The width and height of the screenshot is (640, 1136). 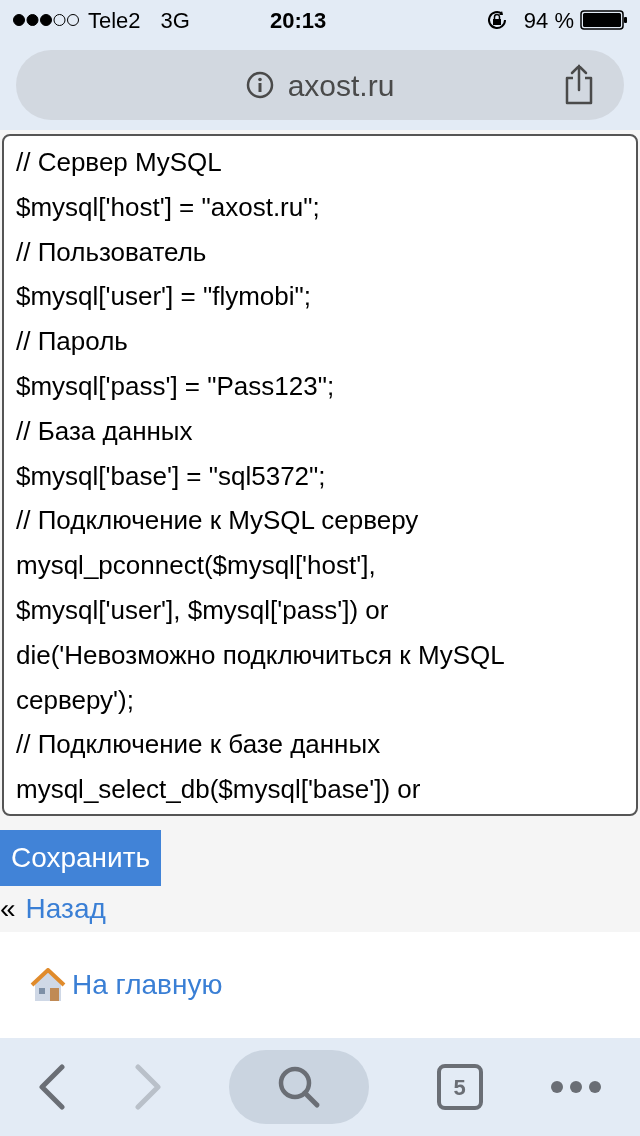 What do you see at coordinates (604, 20) in the screenshot?
I see `battery-icon` at bounding box center [604, 20].